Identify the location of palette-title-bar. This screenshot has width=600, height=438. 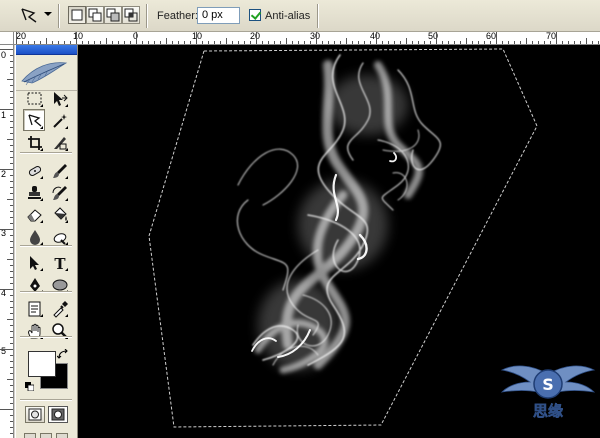
(46, 50).